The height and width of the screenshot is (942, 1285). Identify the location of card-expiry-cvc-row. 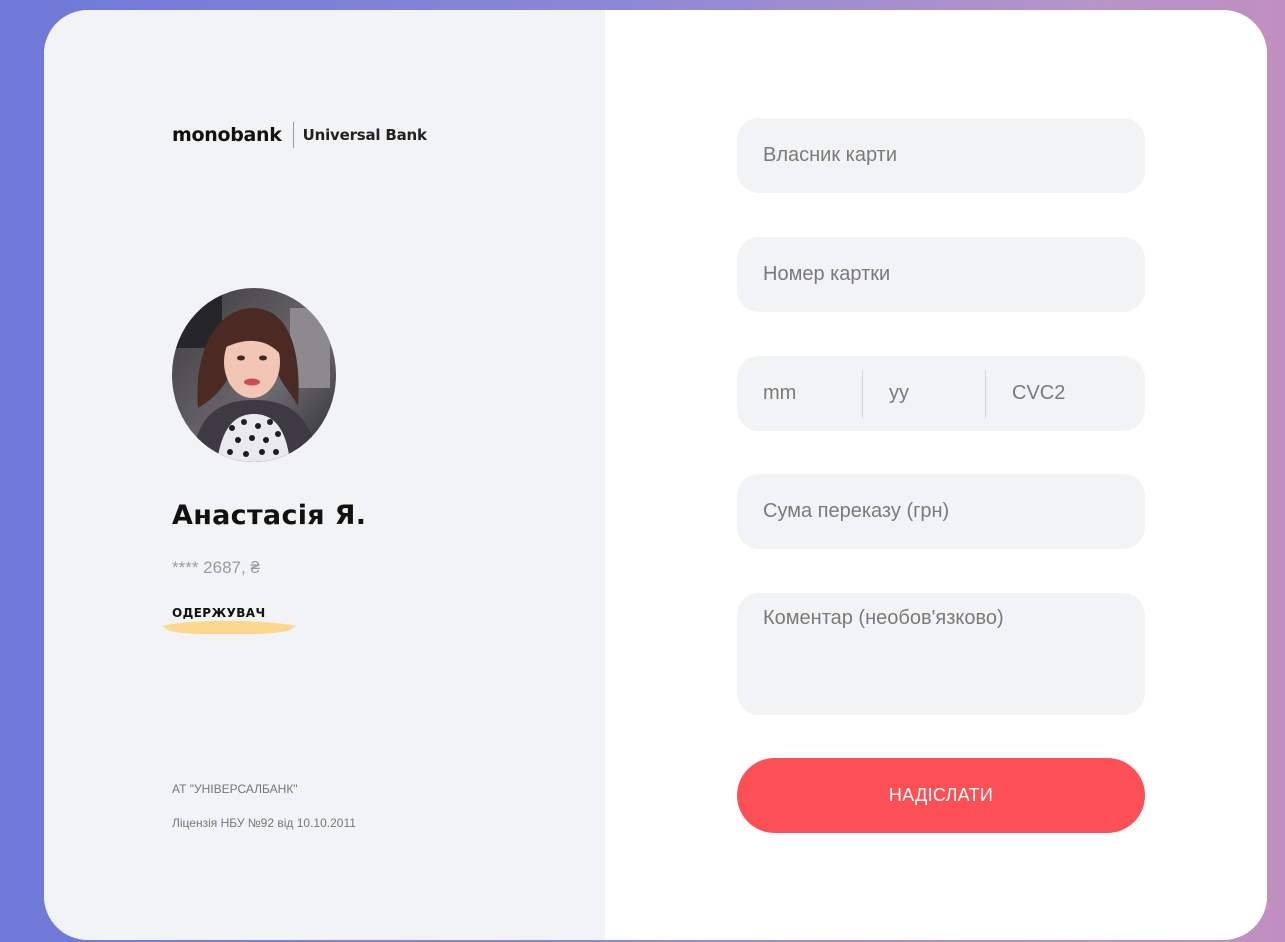
(941, 393).